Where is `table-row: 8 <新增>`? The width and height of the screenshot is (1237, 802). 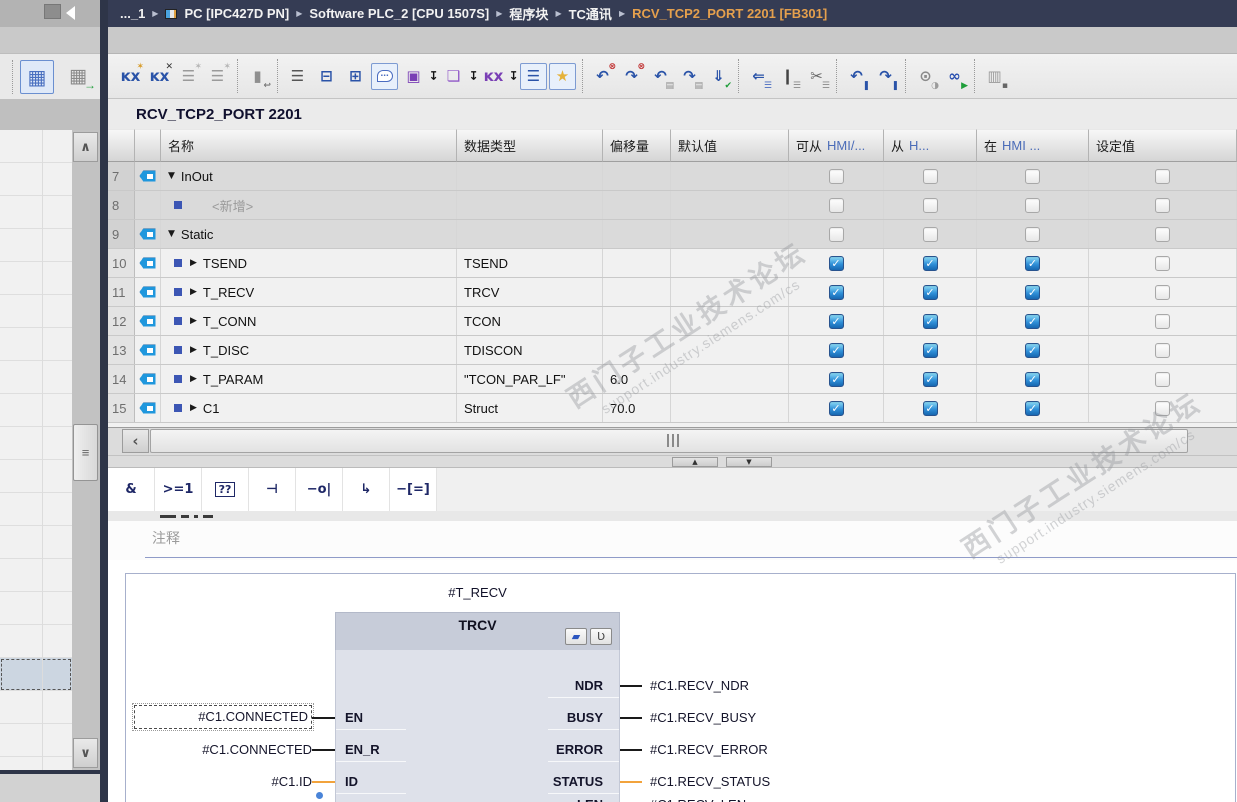 table-row: 8 <新增> is located at coordinates (672, 205).